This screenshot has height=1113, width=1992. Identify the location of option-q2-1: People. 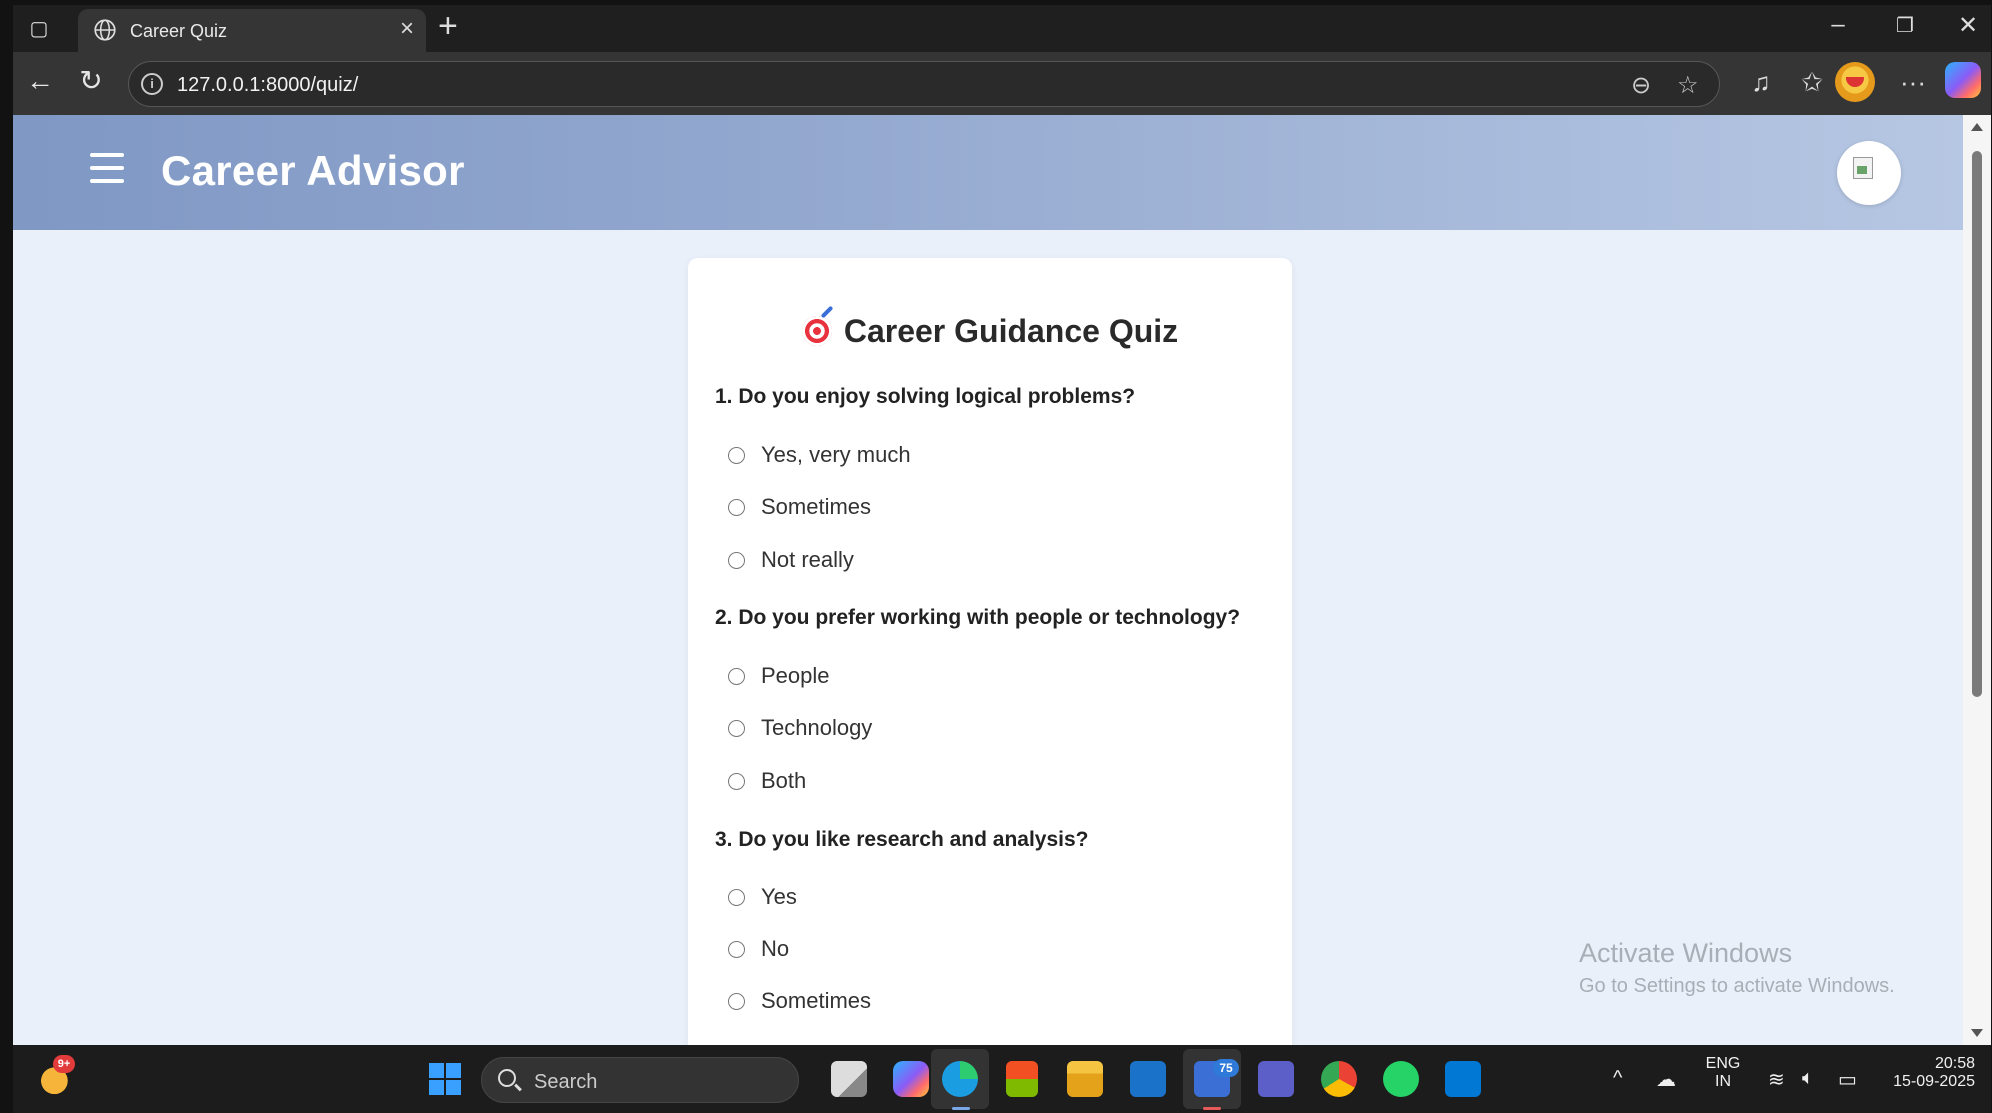
(779, 676).